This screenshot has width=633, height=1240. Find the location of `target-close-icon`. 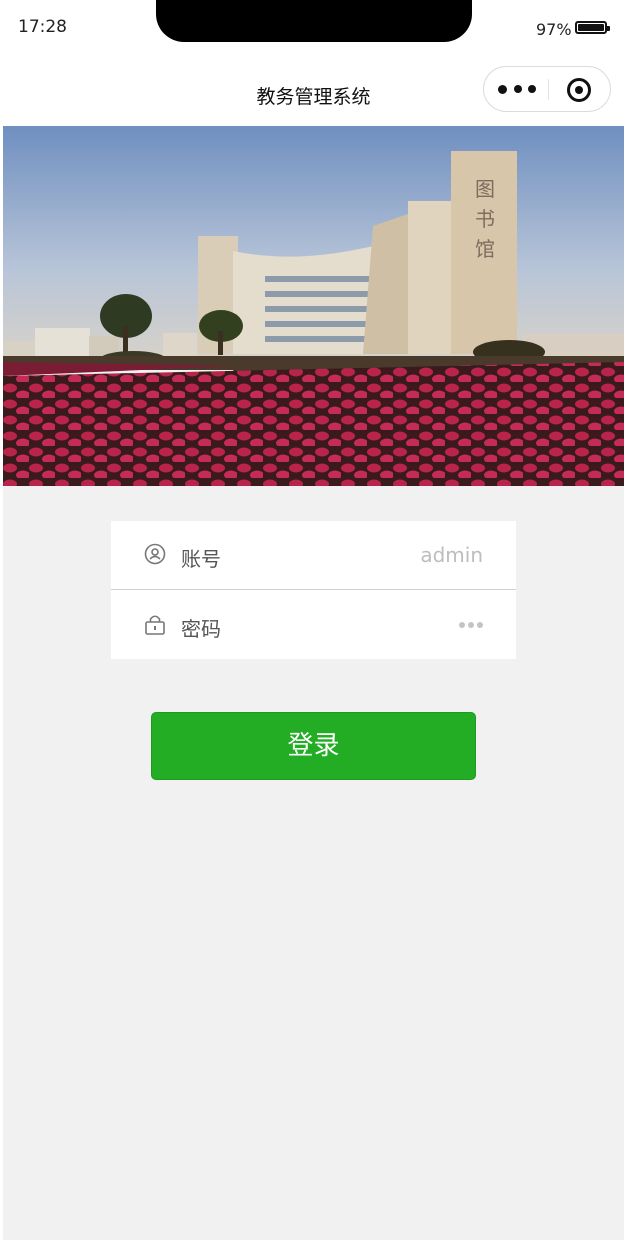

target-close-icon is located at coordinates (579, 90).